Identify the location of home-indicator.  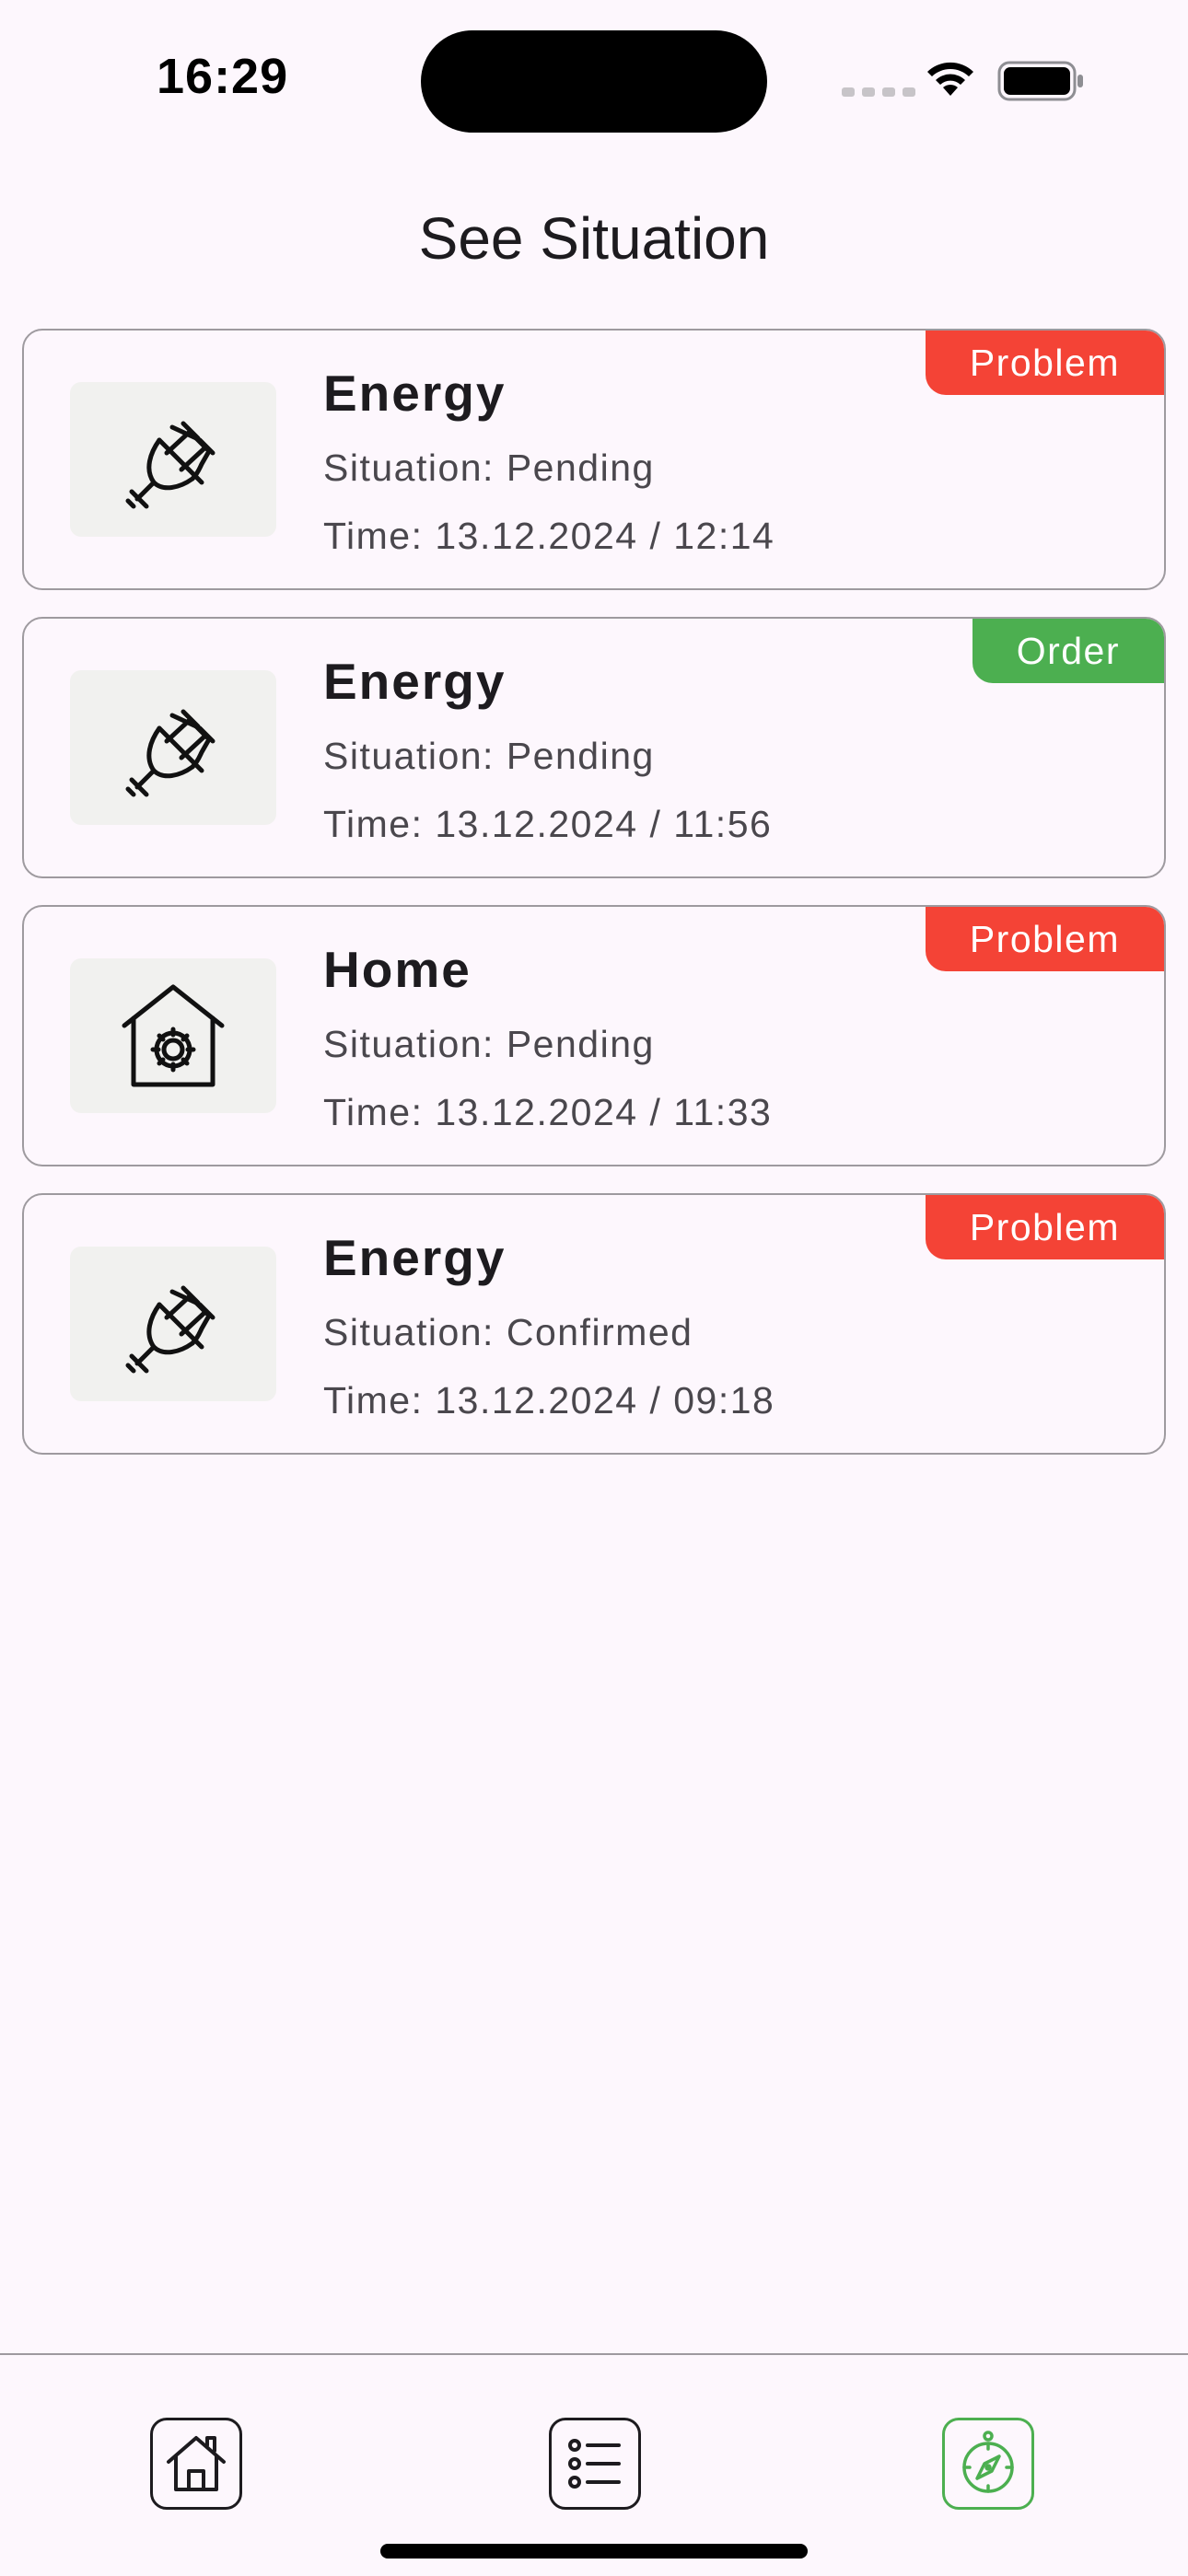
(594, 2551).